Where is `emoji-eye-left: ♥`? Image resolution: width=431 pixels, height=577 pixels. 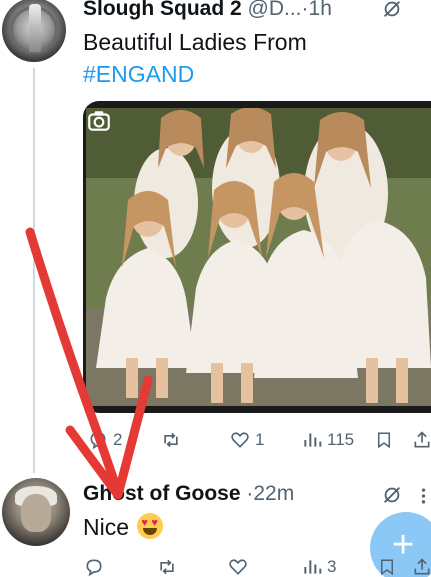
emoji-eye-left: ♥ is located at coordinates (144, 523).